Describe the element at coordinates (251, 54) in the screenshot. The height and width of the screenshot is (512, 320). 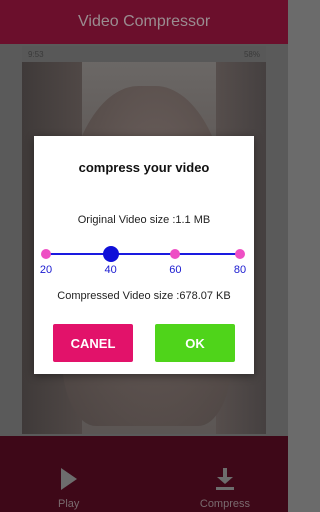
I see `status-battery: 58%` at that location.